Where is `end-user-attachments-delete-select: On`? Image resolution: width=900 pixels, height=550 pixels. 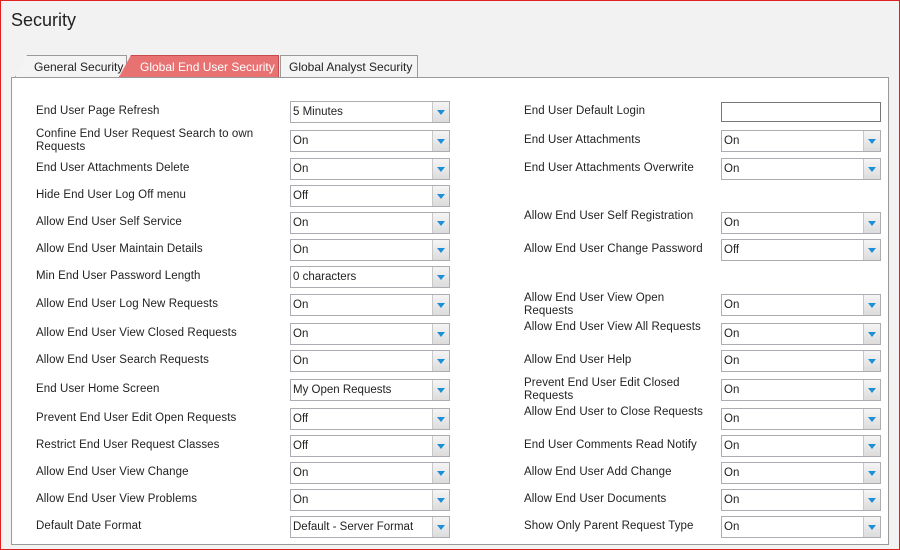 end-user-attachments-delete-select: On is located at coordinates (370, 169).